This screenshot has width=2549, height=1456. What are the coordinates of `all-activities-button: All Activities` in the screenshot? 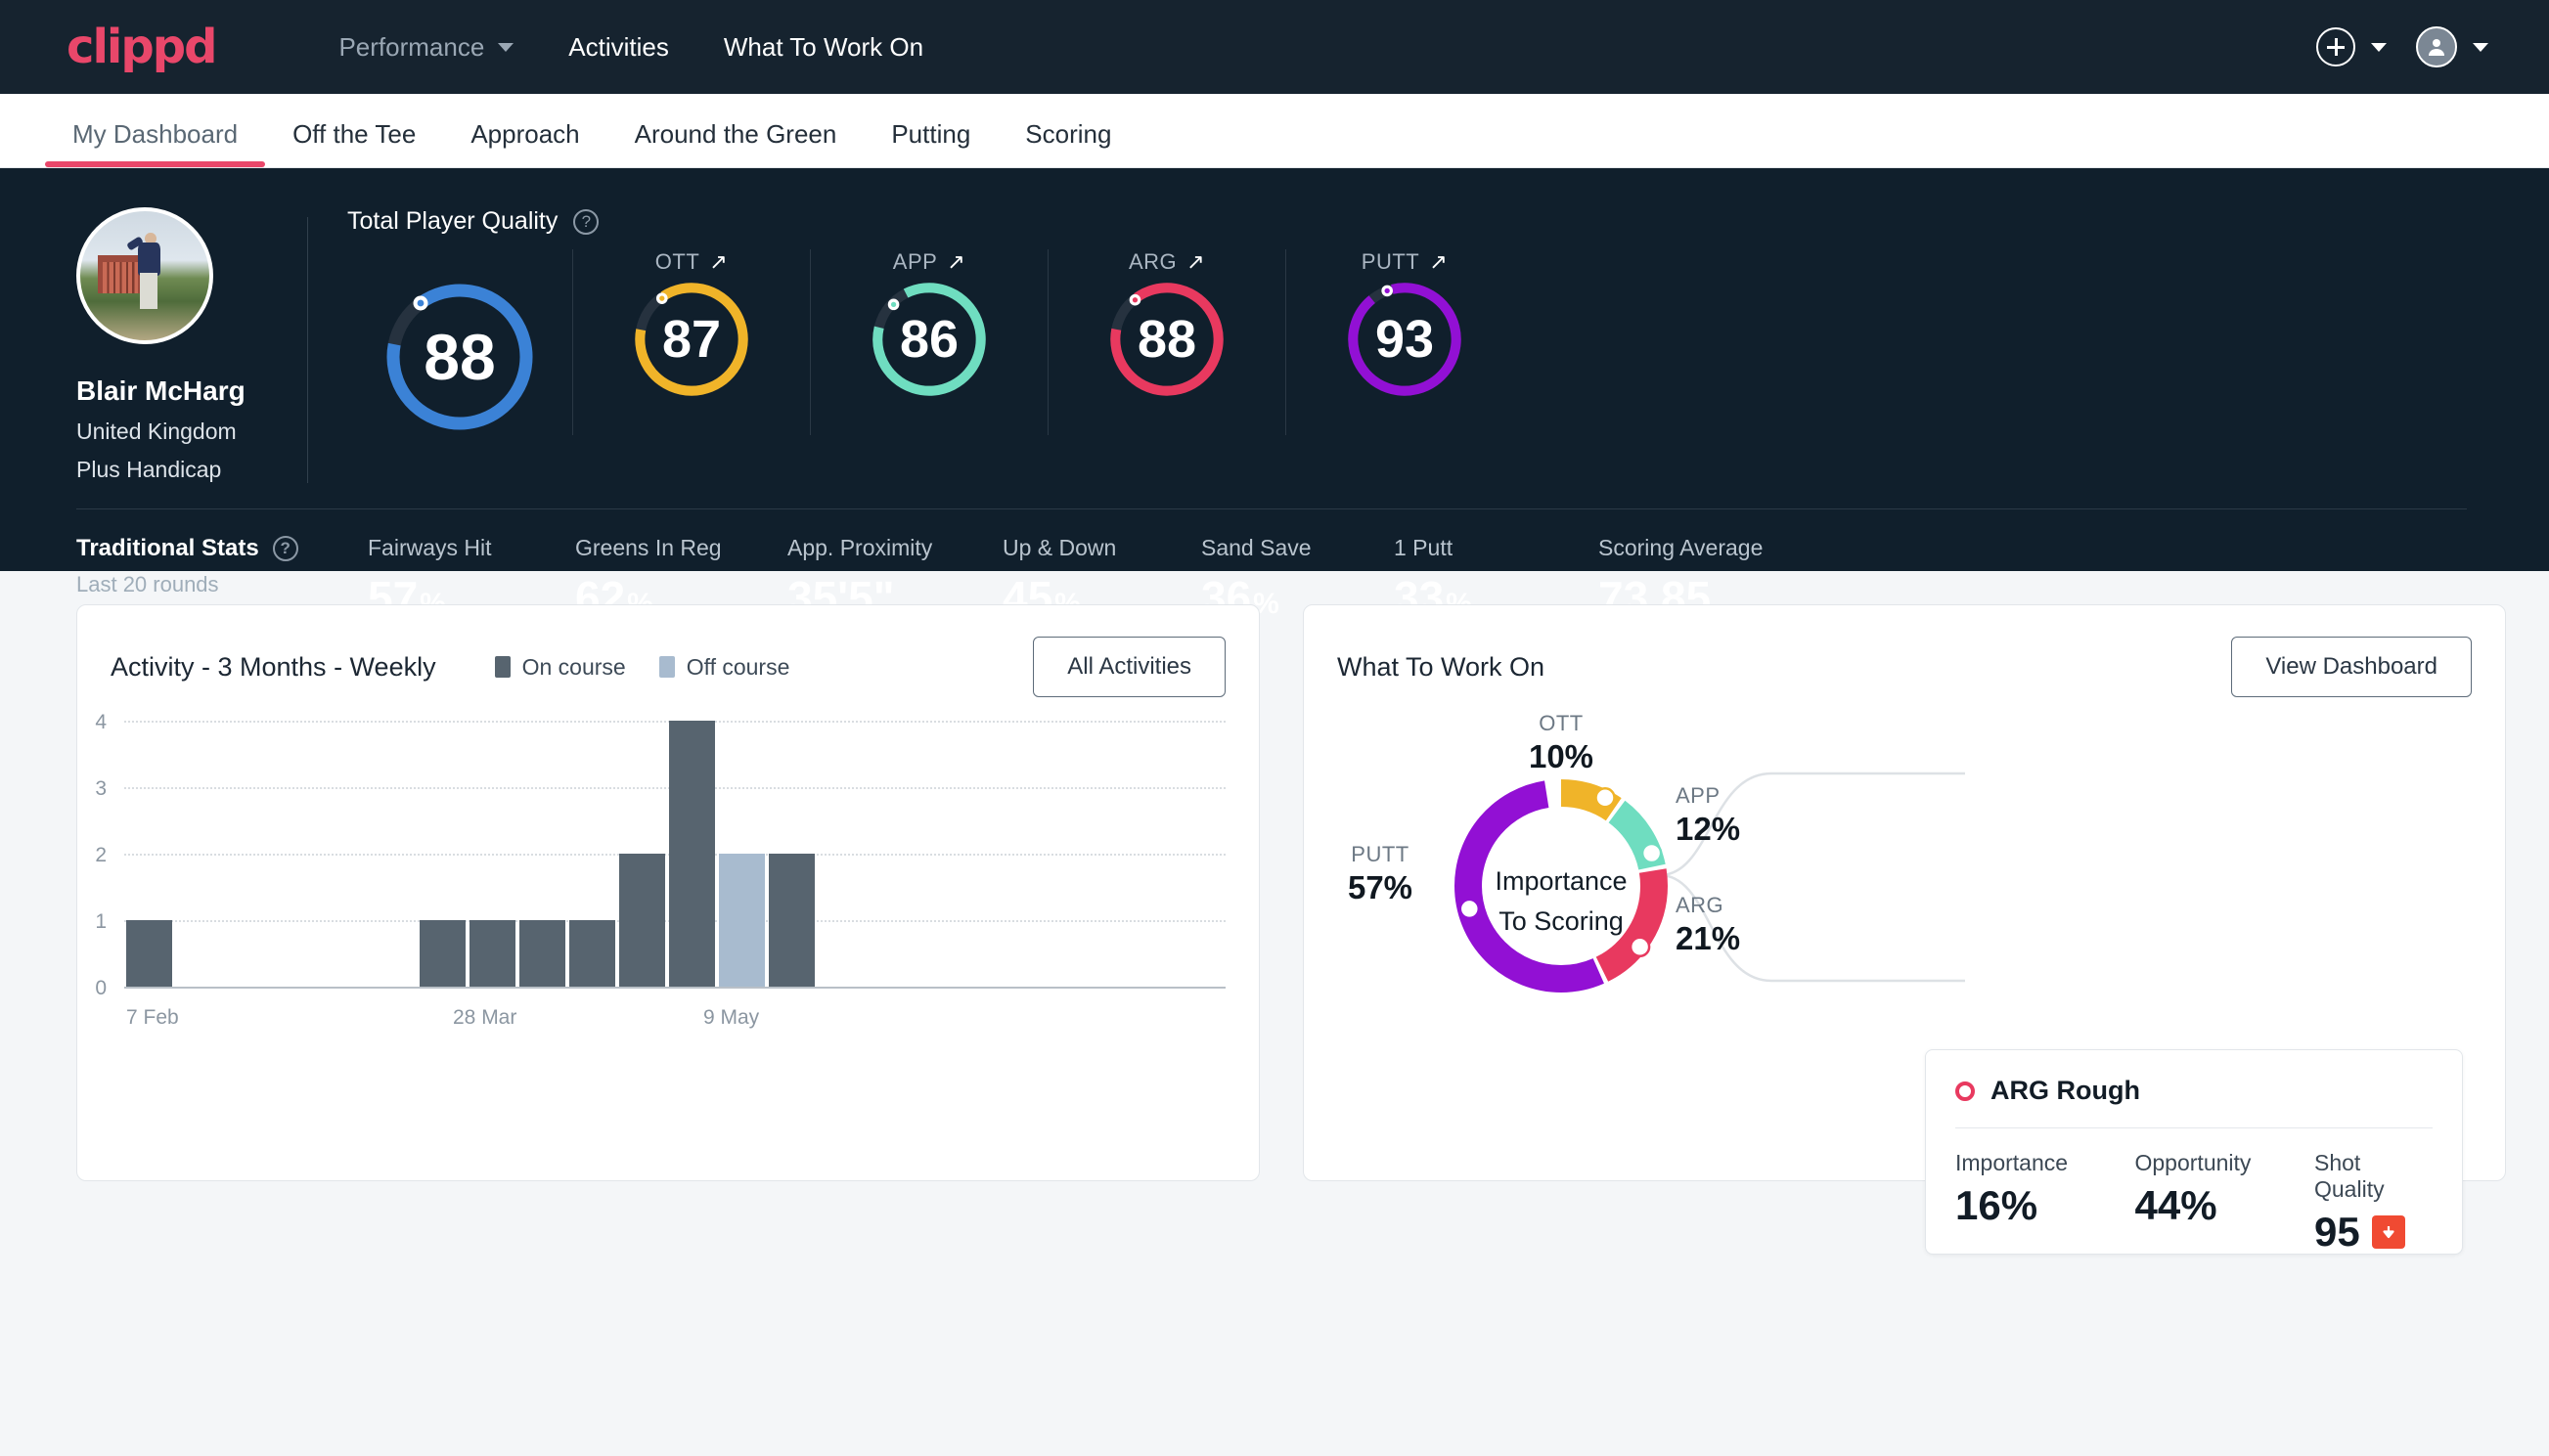 It's located at (1130, 667).